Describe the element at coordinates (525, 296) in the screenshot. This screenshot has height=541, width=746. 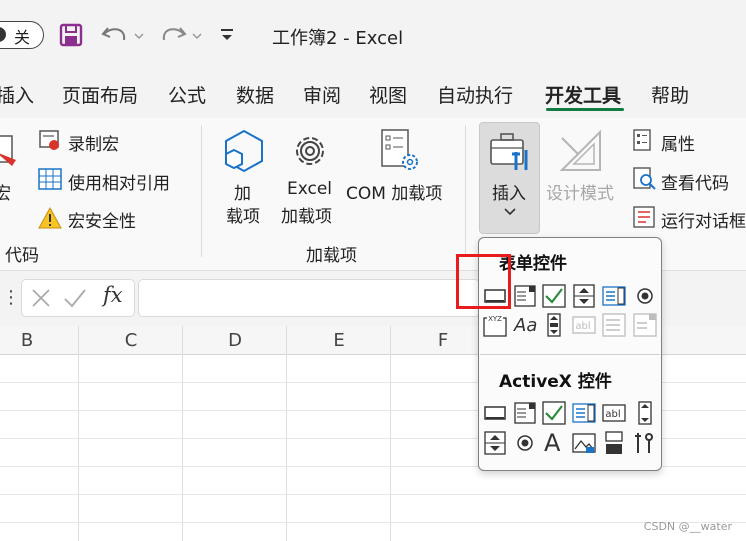
I see `form-combo-box-icon` at that location.